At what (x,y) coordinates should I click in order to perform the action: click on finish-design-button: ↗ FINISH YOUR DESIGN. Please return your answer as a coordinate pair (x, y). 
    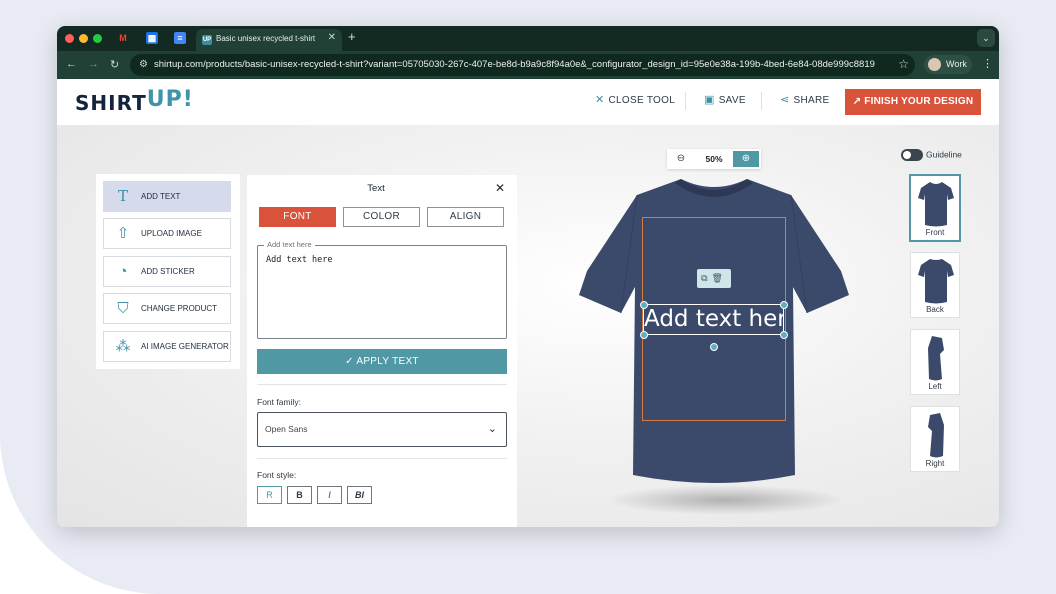
    Looking at the image, I should click on (913, 102).